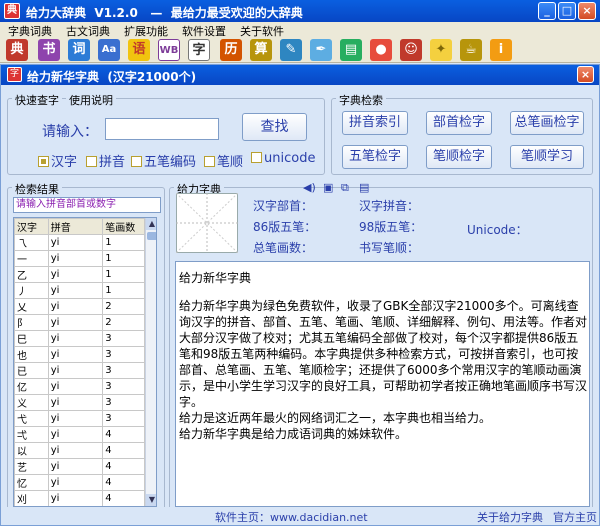 This screenshot has width=600, height=526. Describe the element at coordinates (151, 224) in the screenshot. I see `scroll-up-icon: ▲` at that location.